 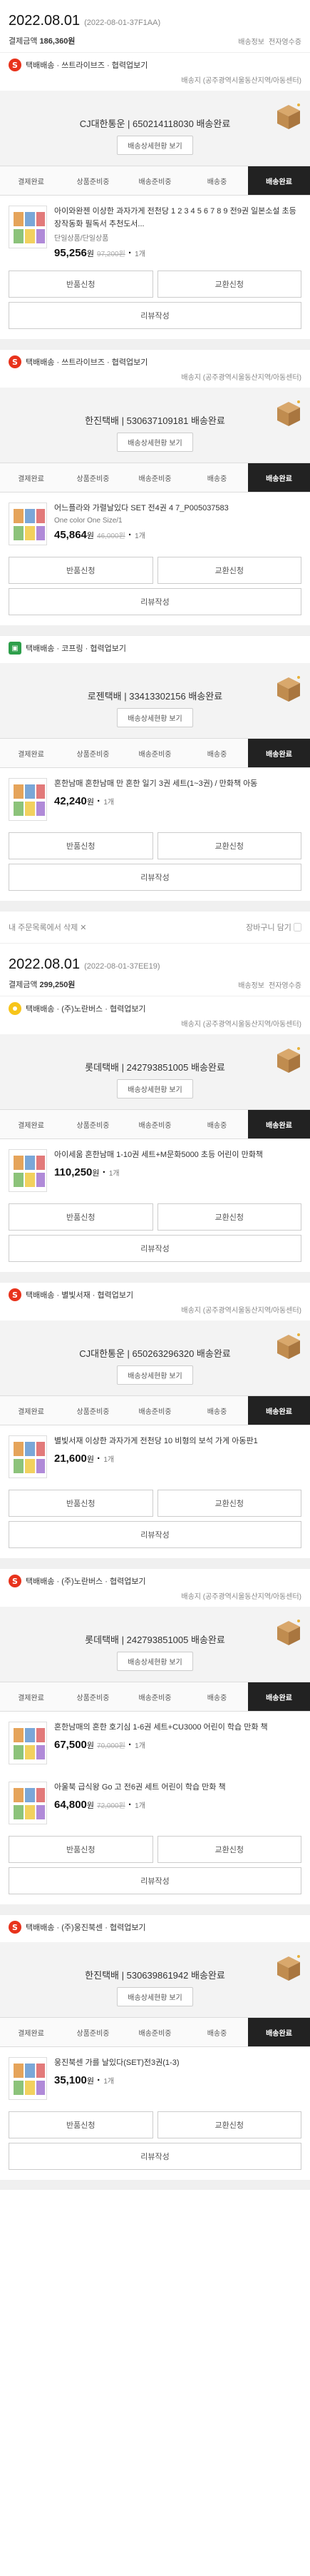 I want to click on product-title: 웅진북센 가를 날있다(SET)전3권(1-3), so click(x=178, y=2063).